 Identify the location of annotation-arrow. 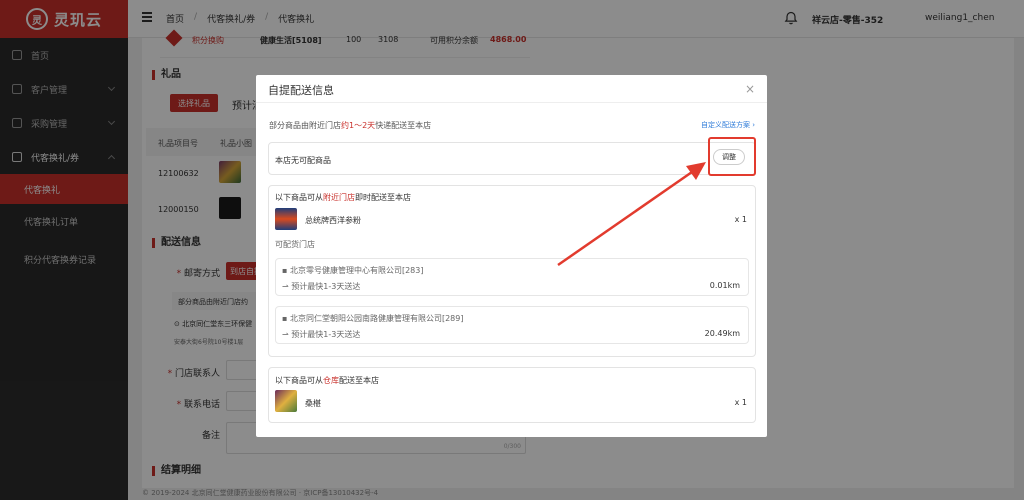
(631, 214).